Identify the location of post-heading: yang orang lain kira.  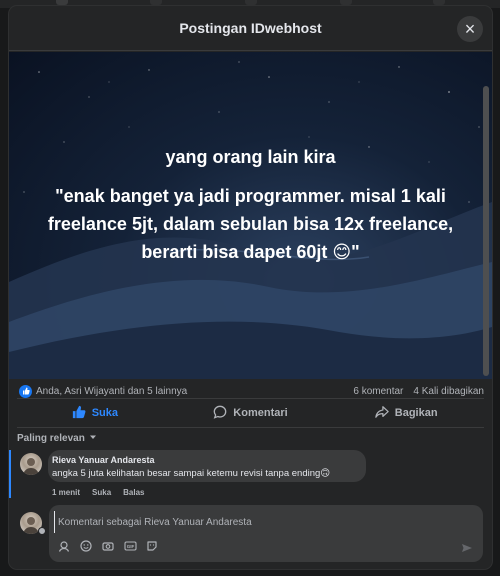
(250, 157).